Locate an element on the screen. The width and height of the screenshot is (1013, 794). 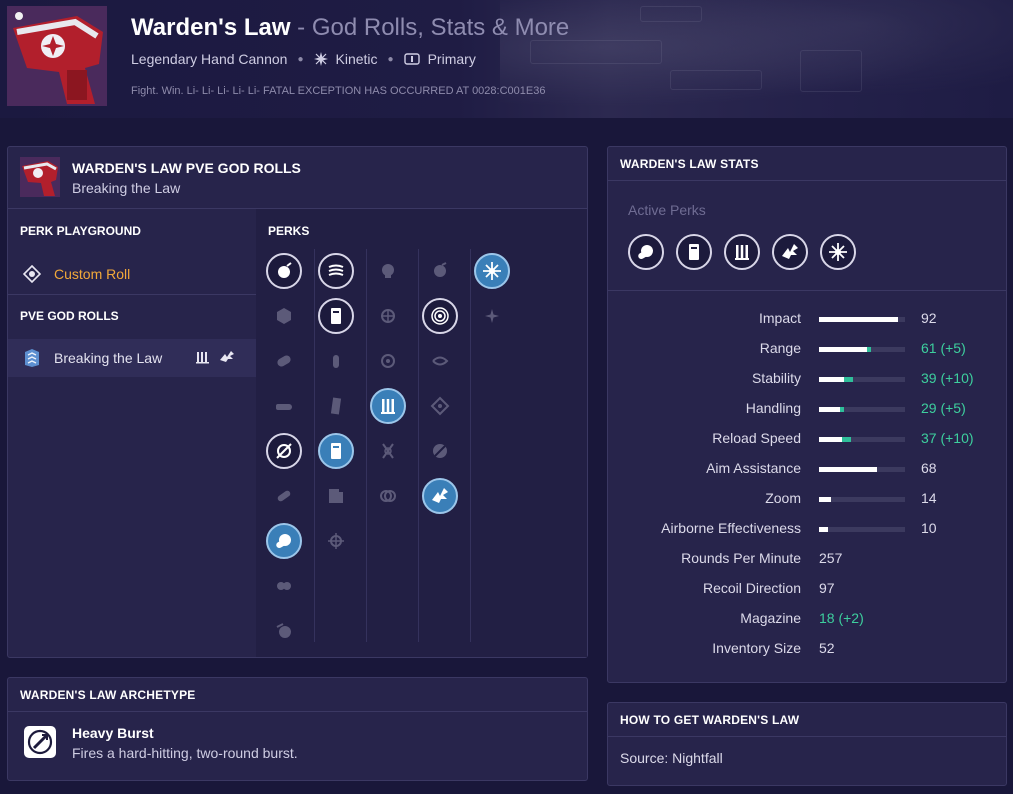
rings-perk is located at coordinates (388, 496).